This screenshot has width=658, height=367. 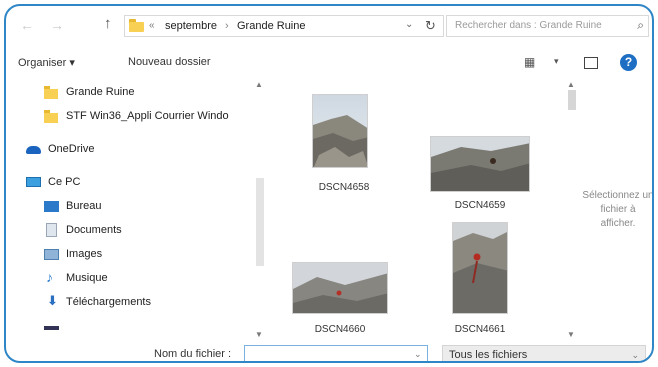 What do you see at coordinates (51, 328) in the screenshot?
I see `drive-icon` at bounding box center [51, 328].